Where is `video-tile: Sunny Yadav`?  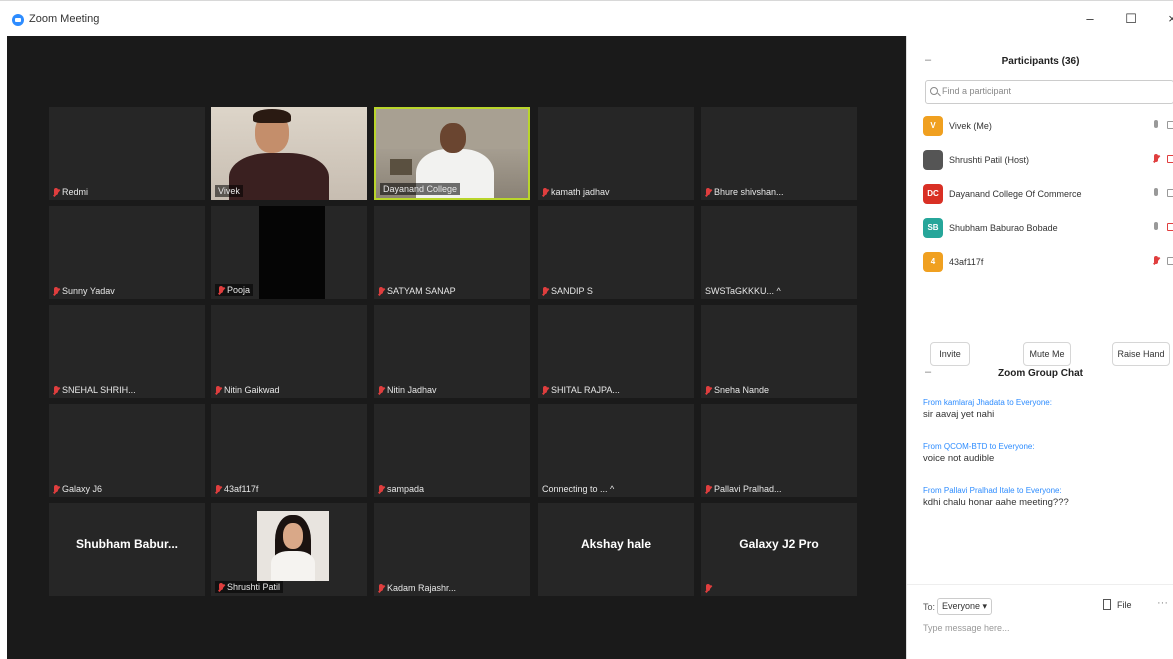 video-tile: Sunny Yadav is located at coordinates (127, 252).